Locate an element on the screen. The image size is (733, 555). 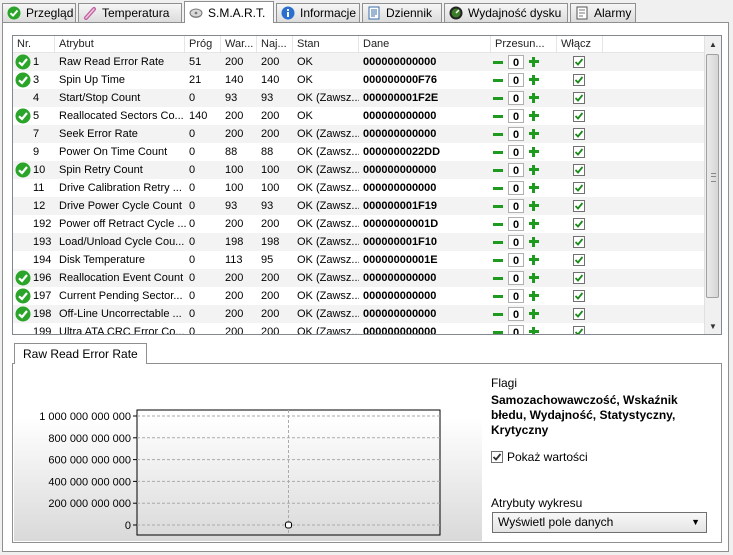
tab-dziennik: Dziennik is located at coordinates (402, 12).